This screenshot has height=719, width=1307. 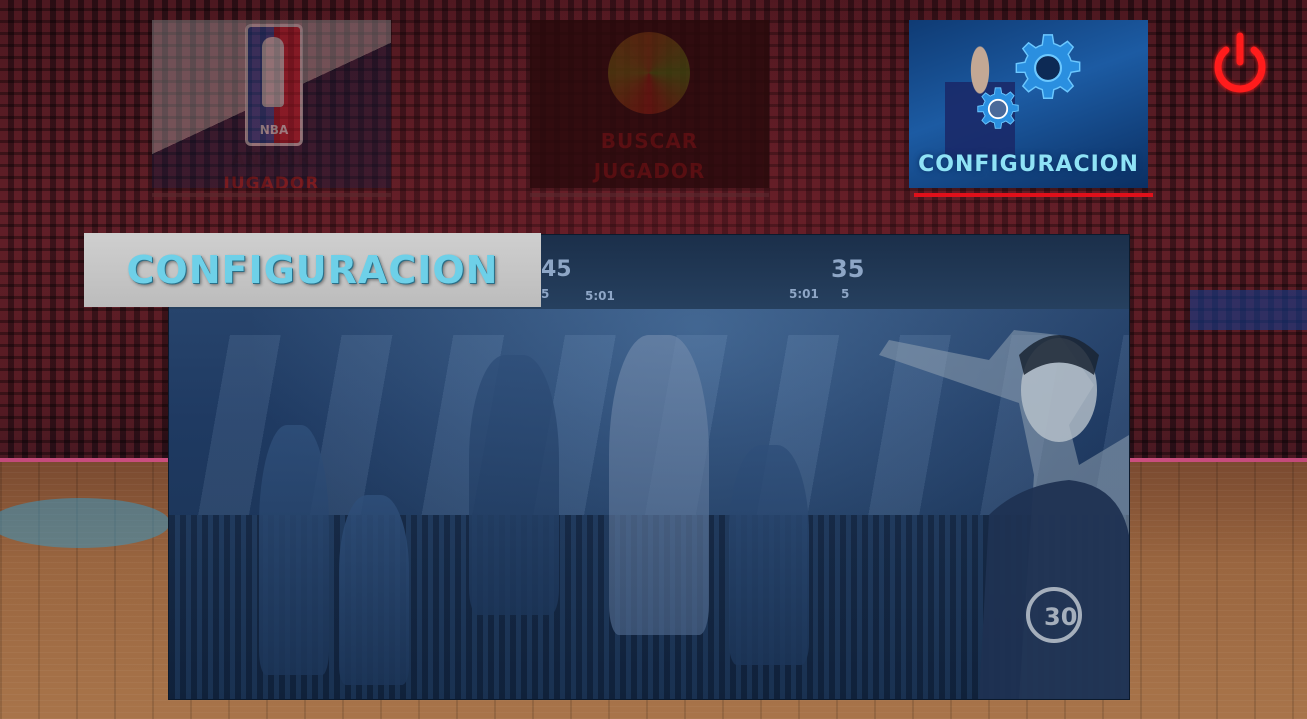 What do you see at coordinates (271, 169) in the screenshot?
I see `add-player-label: AÑADIR JUGADOR` at bounding box center [271, 169].